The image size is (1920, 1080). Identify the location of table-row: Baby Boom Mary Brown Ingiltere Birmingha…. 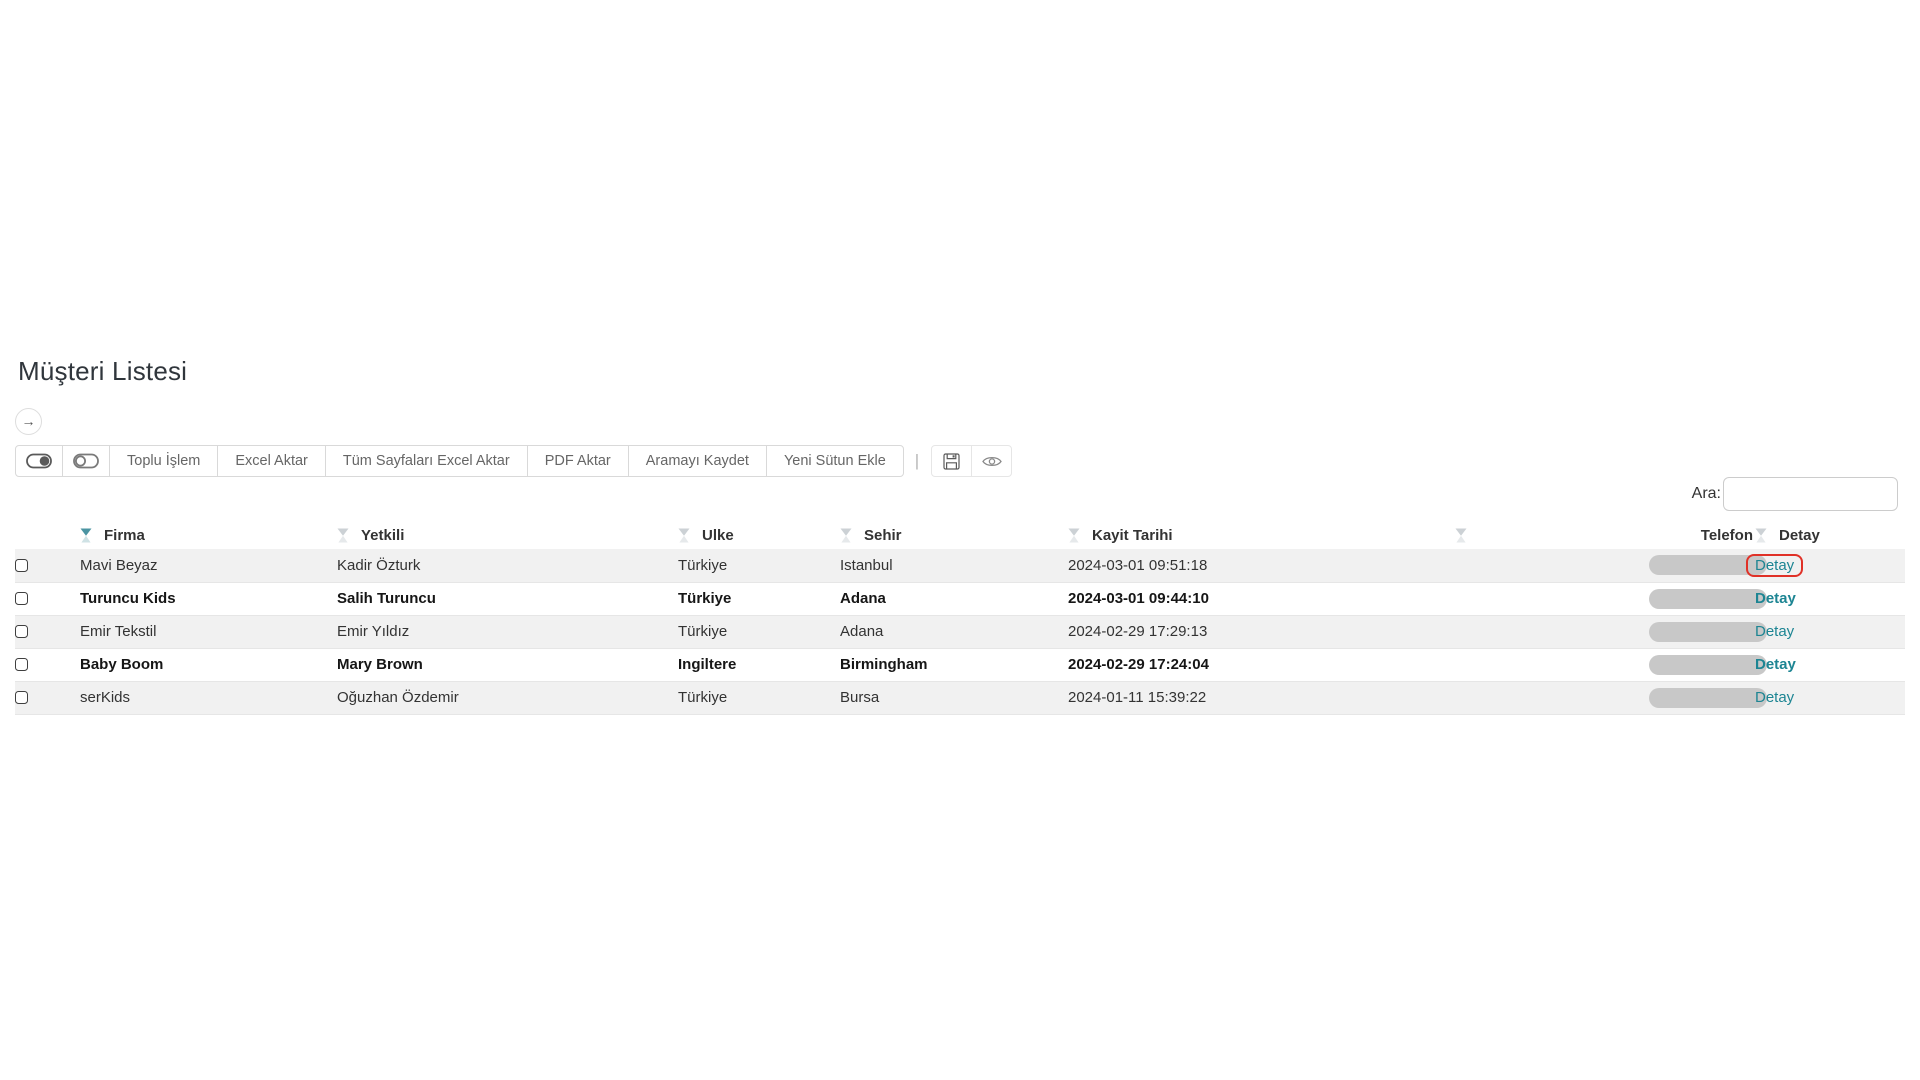
(960, 664).